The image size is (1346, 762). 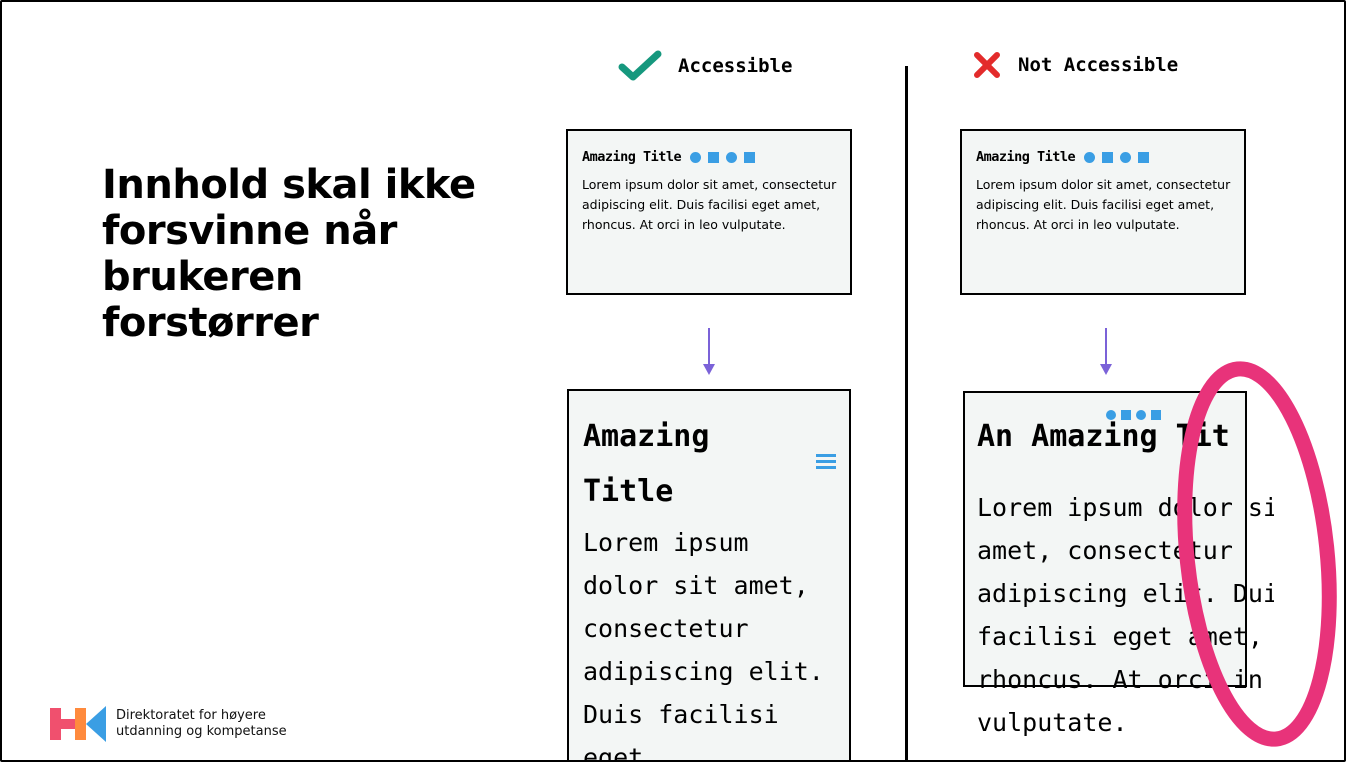 What do you see at coordinates (78, 724) in the screenshot?
I see `hkdir-logo-icon` at bounding box center [78, 724].